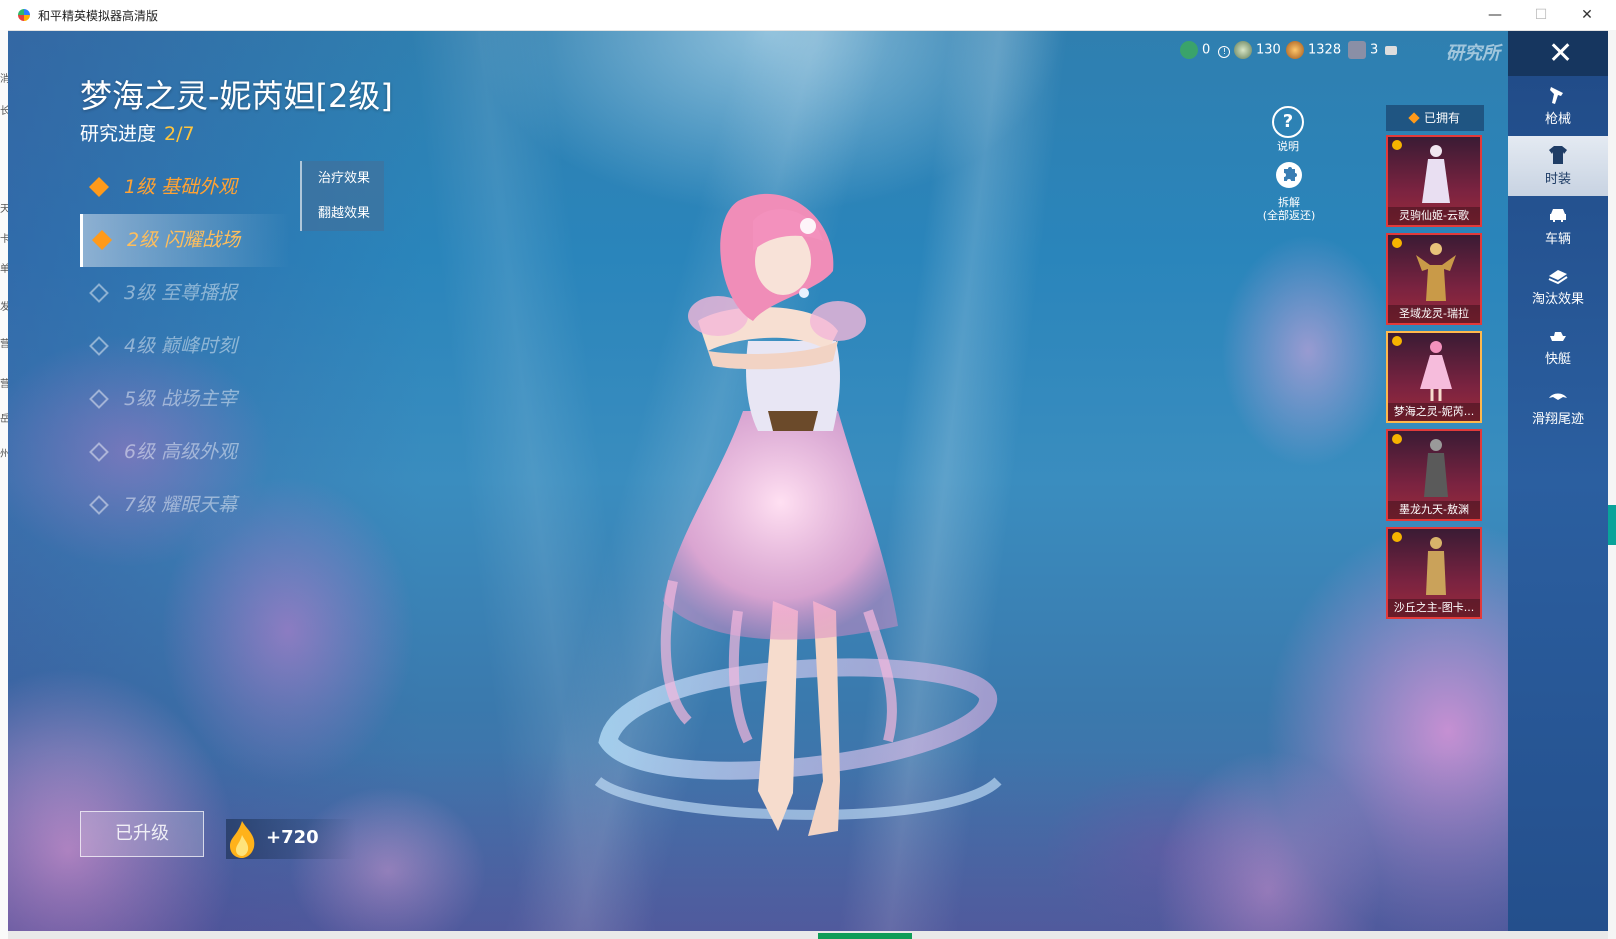  What do you see at coordinates (1558, 155) in the screenshot?
I see `outfit-icon` at bounding box center [1558, 155].